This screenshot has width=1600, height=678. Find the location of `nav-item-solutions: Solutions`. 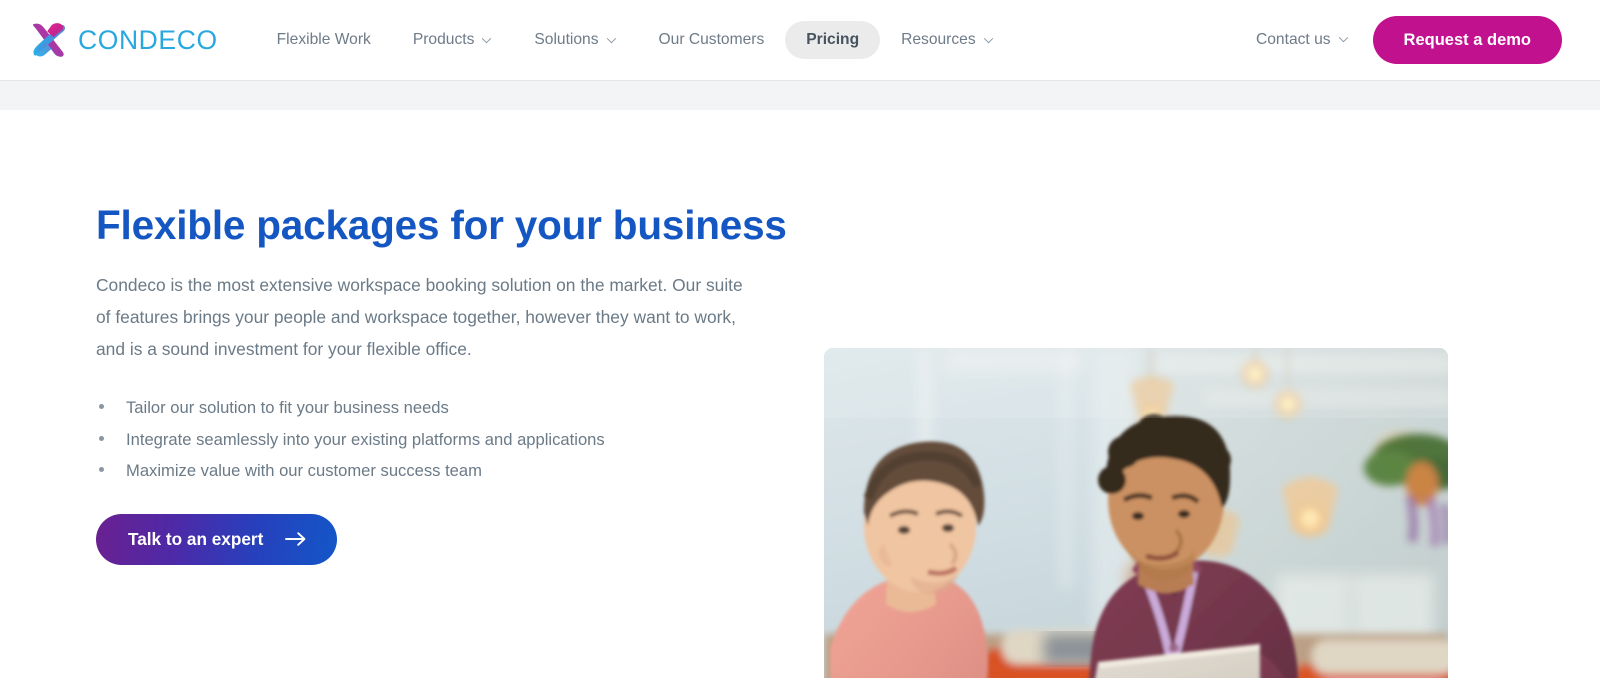

nav-item-solutions: Solutions is located at coordinates (575, 40).